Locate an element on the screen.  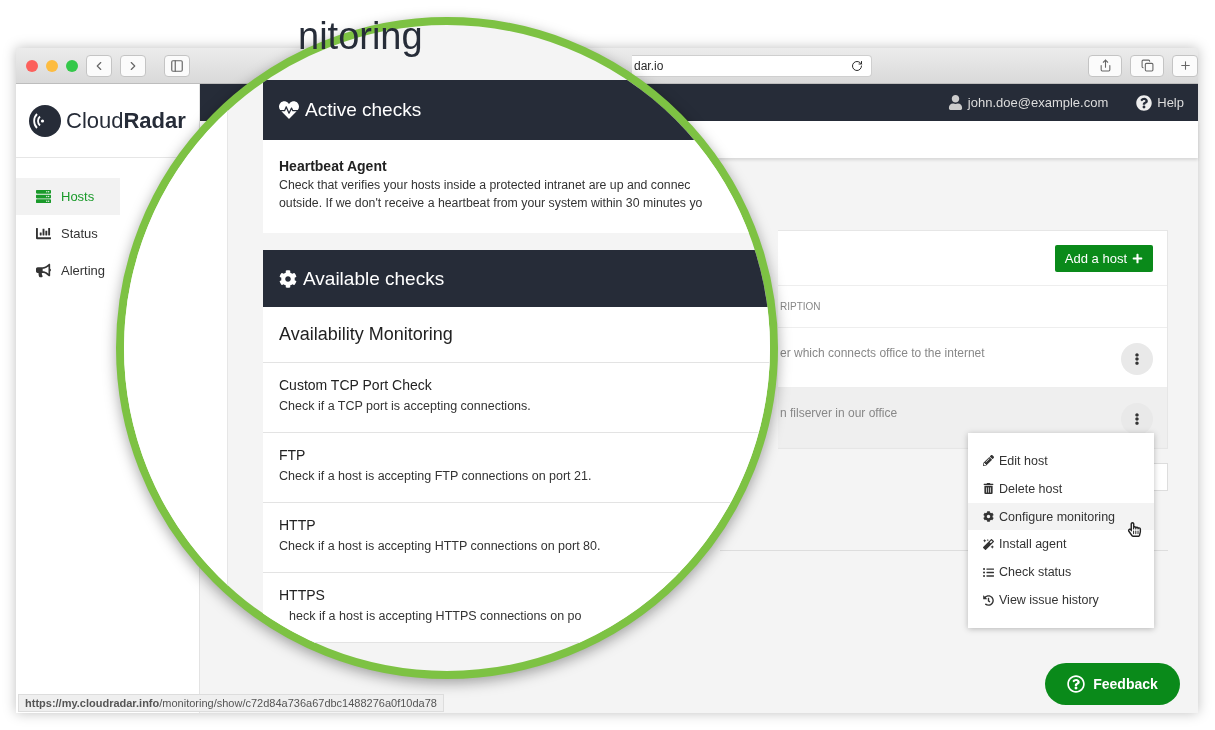
menu-item: Configure monitoring is located at coordinates (1061, 516).